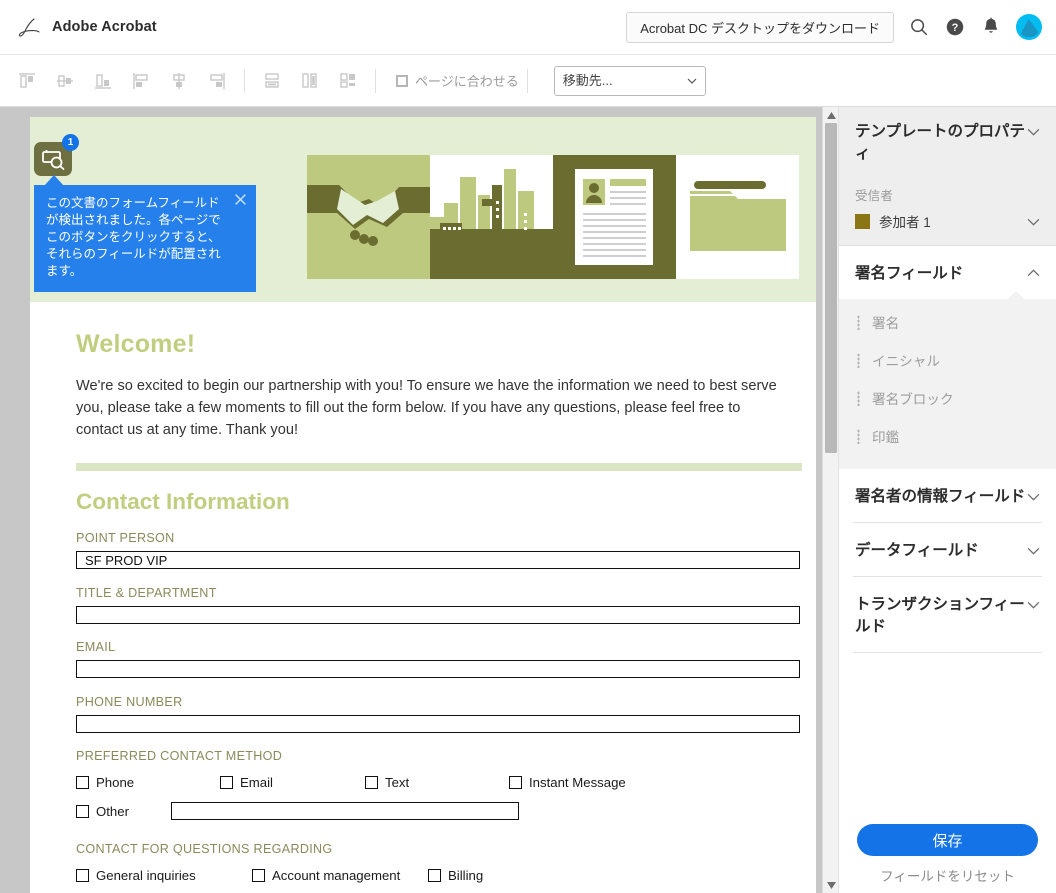  I want to click on checkbox-item-account-management: Account management, so click(340, 875).